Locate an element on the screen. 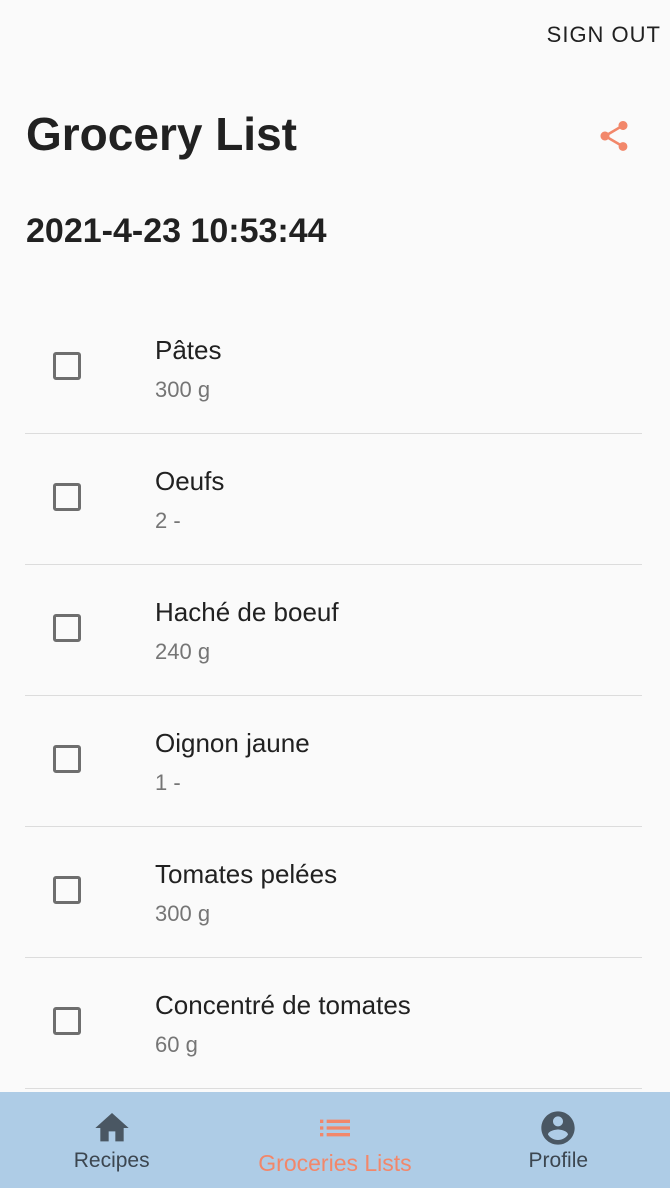 The width and height of the screenshot is (670, 1188). item-quantity: 60 g is located at coordinates (176, 1044).